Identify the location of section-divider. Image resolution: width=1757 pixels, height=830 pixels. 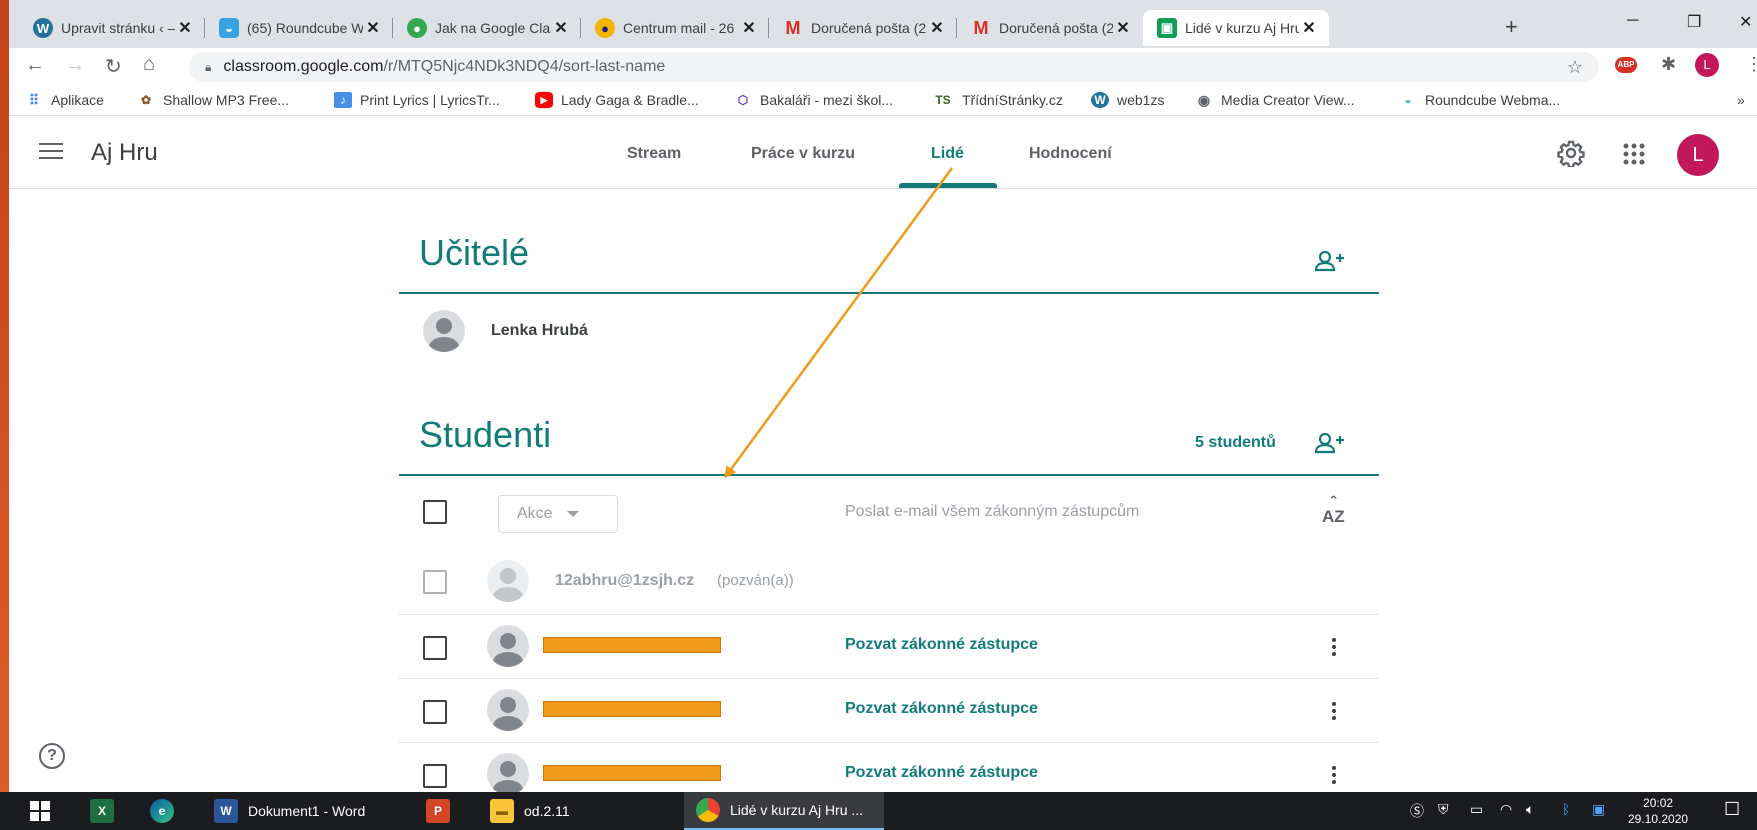
(889, 293).